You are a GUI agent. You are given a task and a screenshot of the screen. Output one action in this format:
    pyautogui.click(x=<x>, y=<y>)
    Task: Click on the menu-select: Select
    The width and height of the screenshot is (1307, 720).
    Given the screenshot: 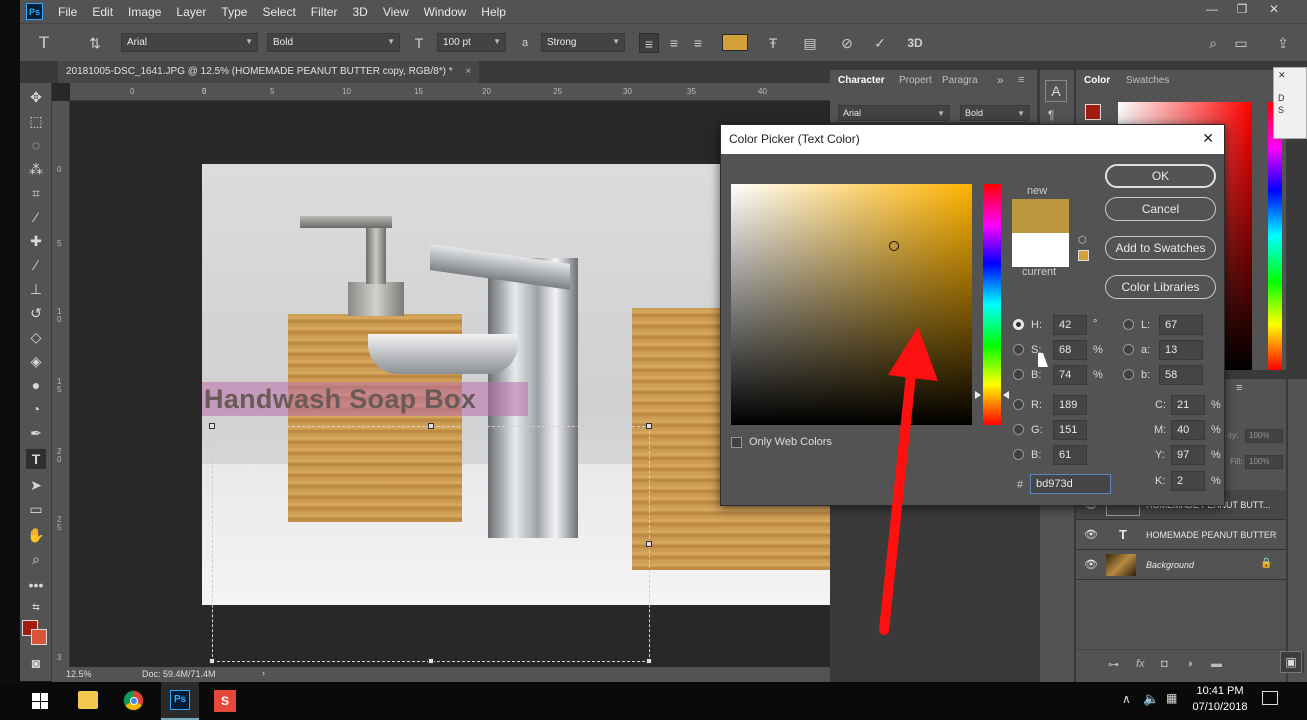 What is the action you would take?
    pyautogui.click(x=278, y=12)
    